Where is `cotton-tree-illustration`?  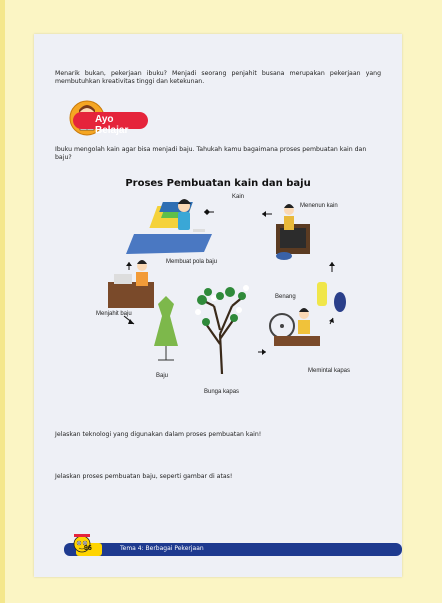
cotton-tree-illustration is located at coordinates (222, 330).